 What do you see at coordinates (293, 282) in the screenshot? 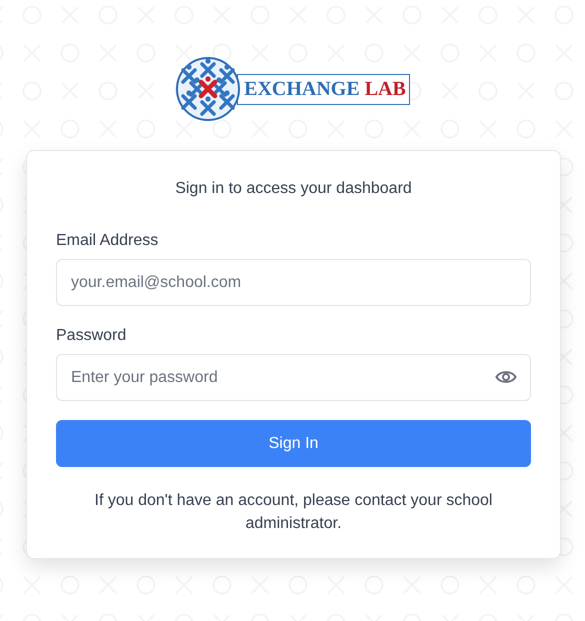
I see `email-field: your.email@school.com` at bounding box center [293, 282].